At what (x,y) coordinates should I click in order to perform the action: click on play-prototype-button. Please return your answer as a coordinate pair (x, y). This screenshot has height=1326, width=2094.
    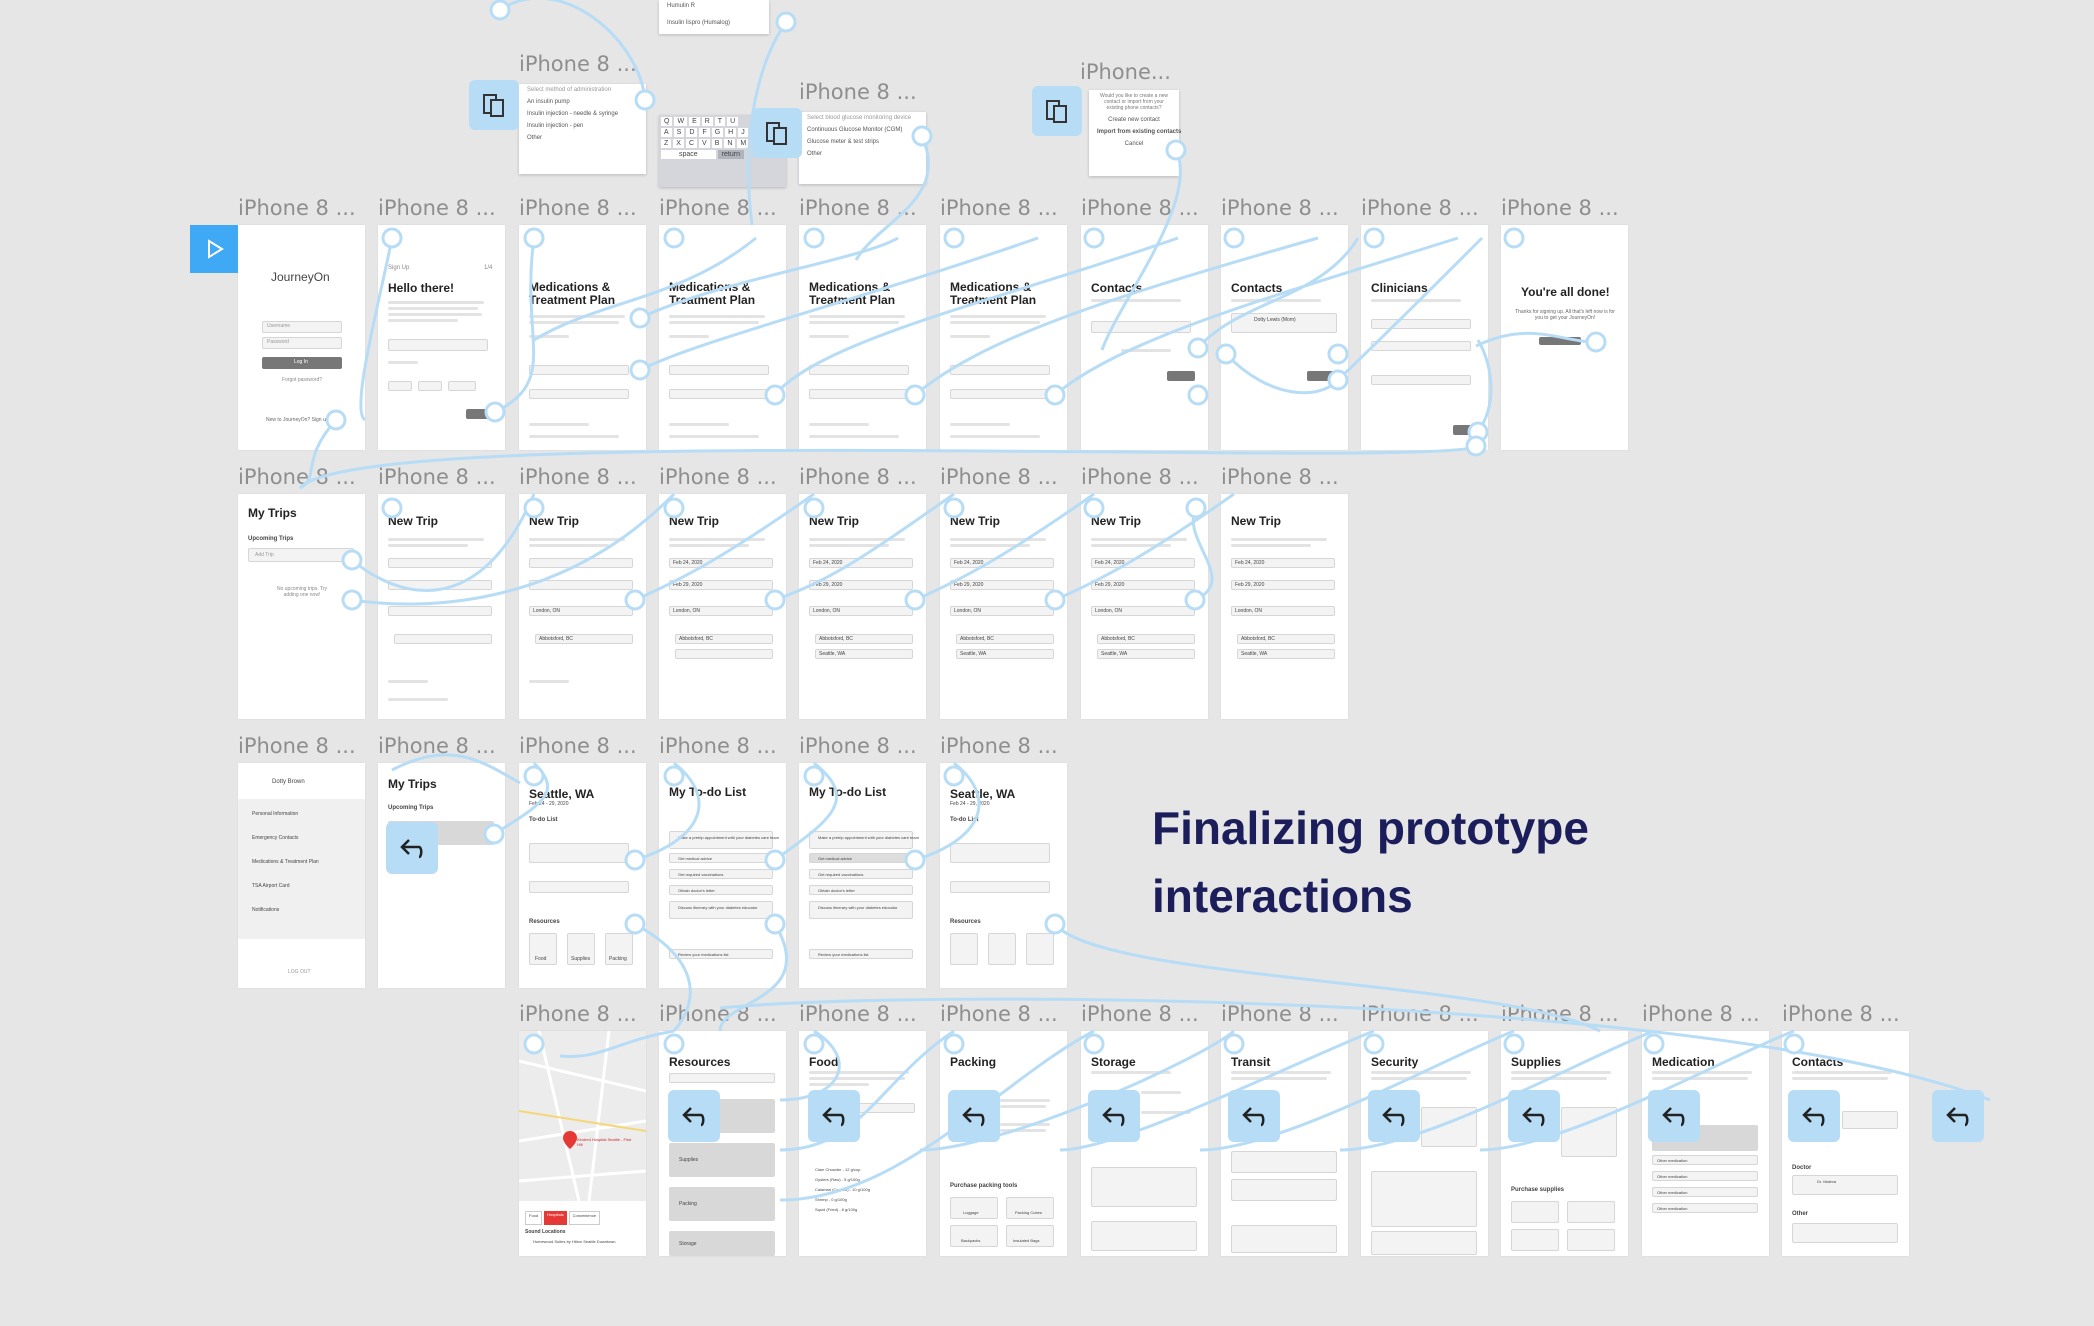
    Looking at the image, I should click on (214, 249).